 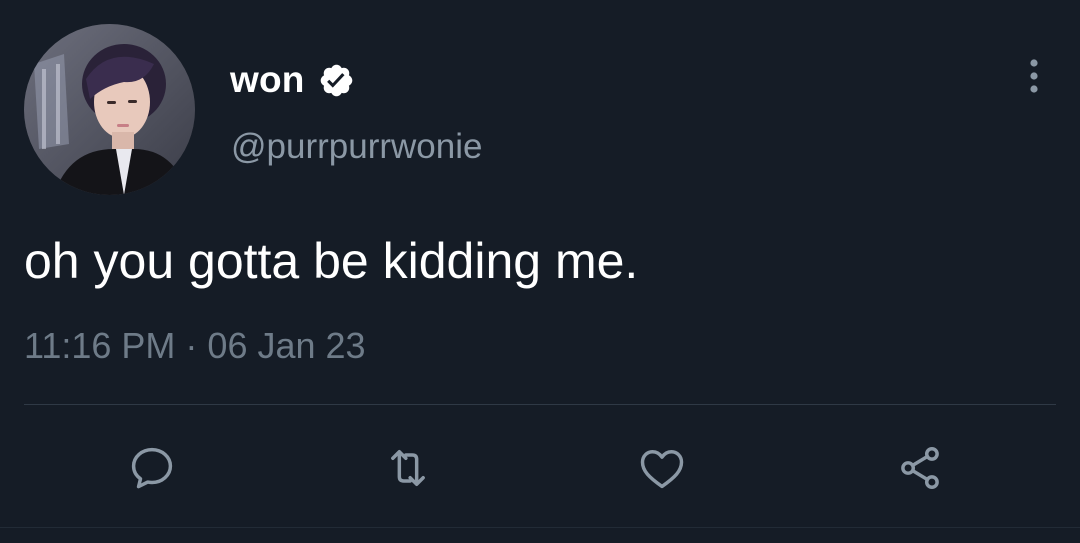 I want to click on divider, so click(x=540, y=404).